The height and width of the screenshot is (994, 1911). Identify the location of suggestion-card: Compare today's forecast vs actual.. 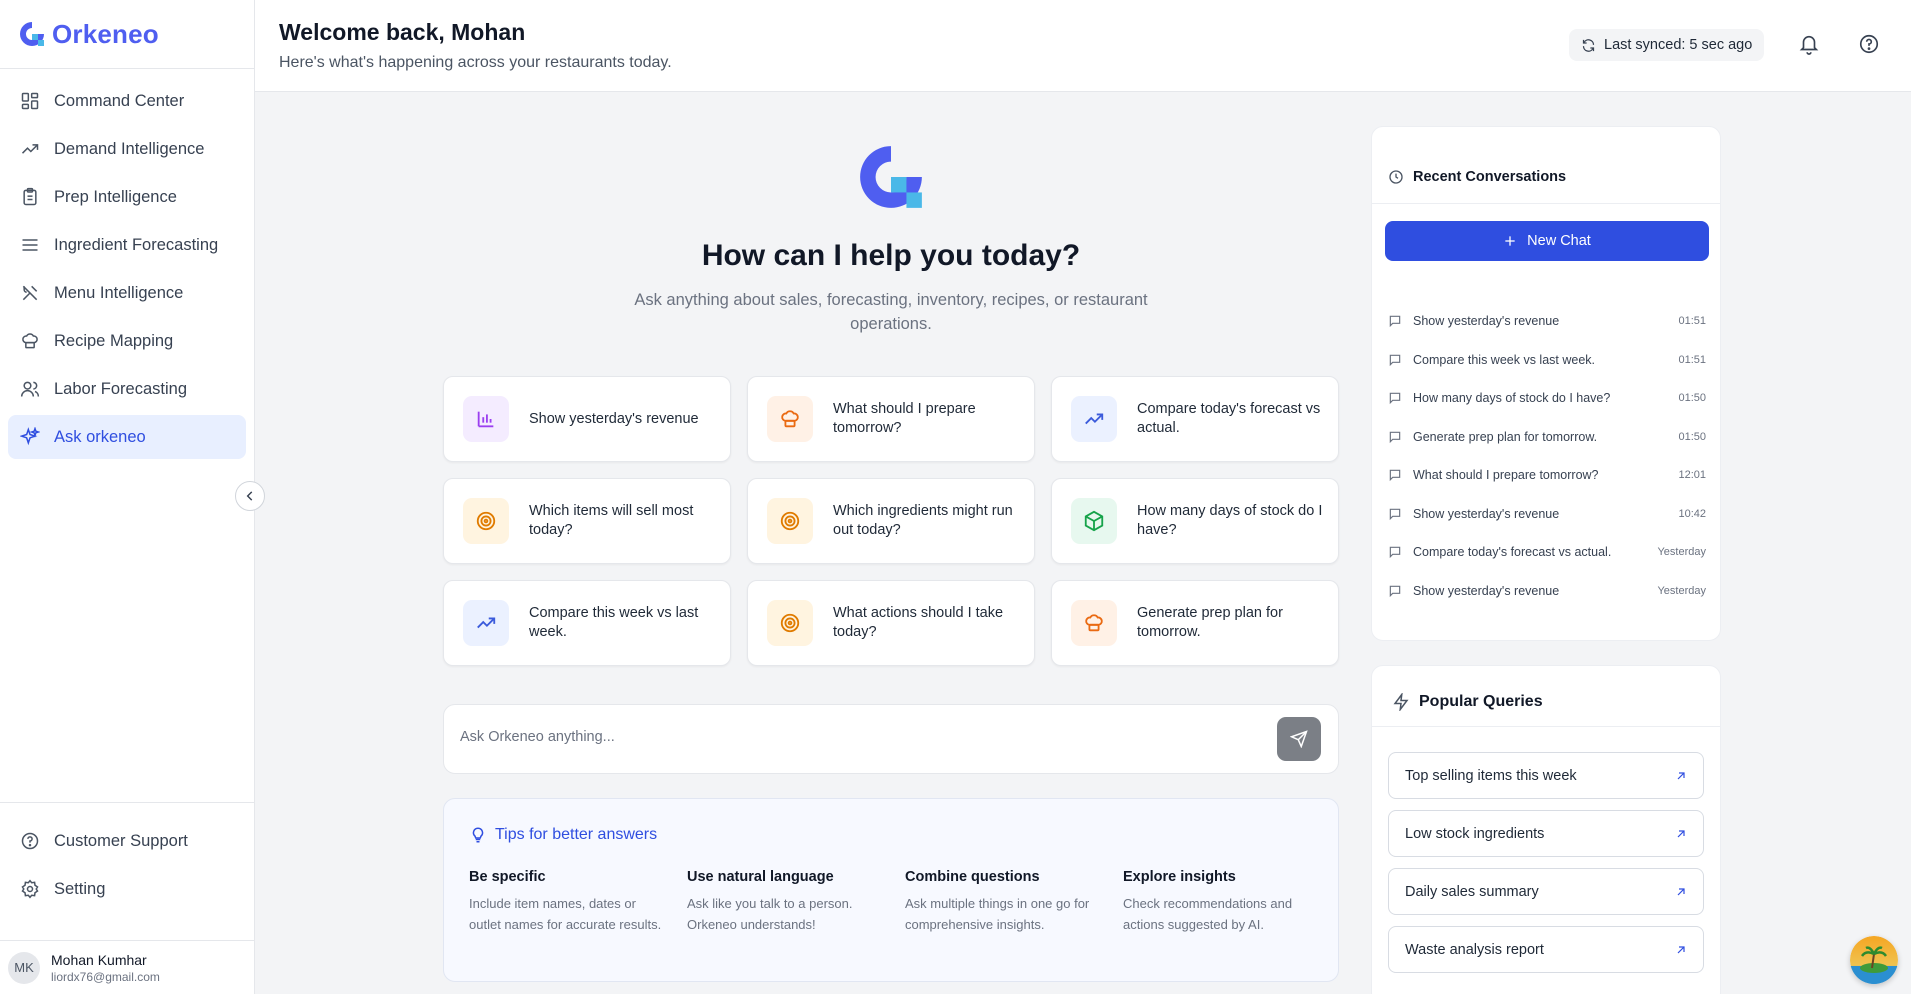
(1195, 419).